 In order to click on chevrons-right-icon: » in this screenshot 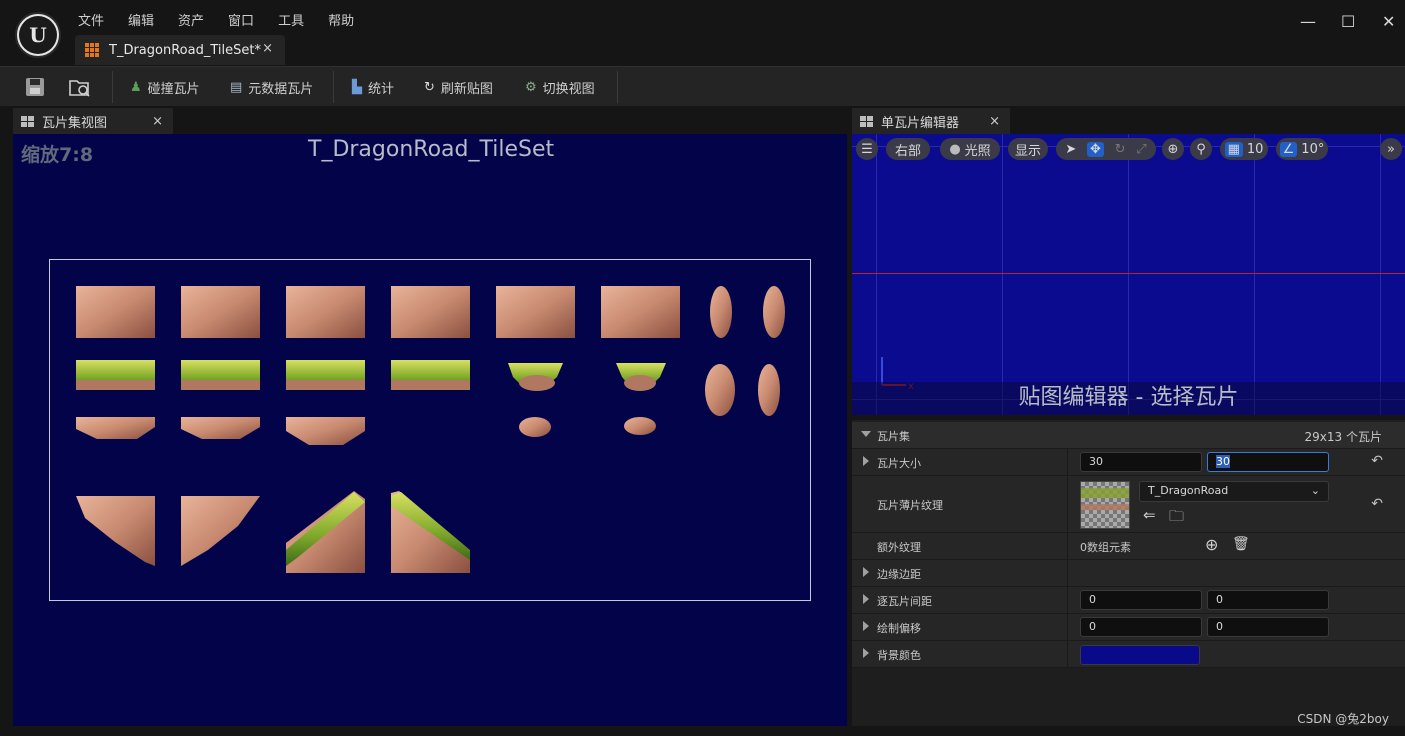, I will do `click(1391, 149)`.